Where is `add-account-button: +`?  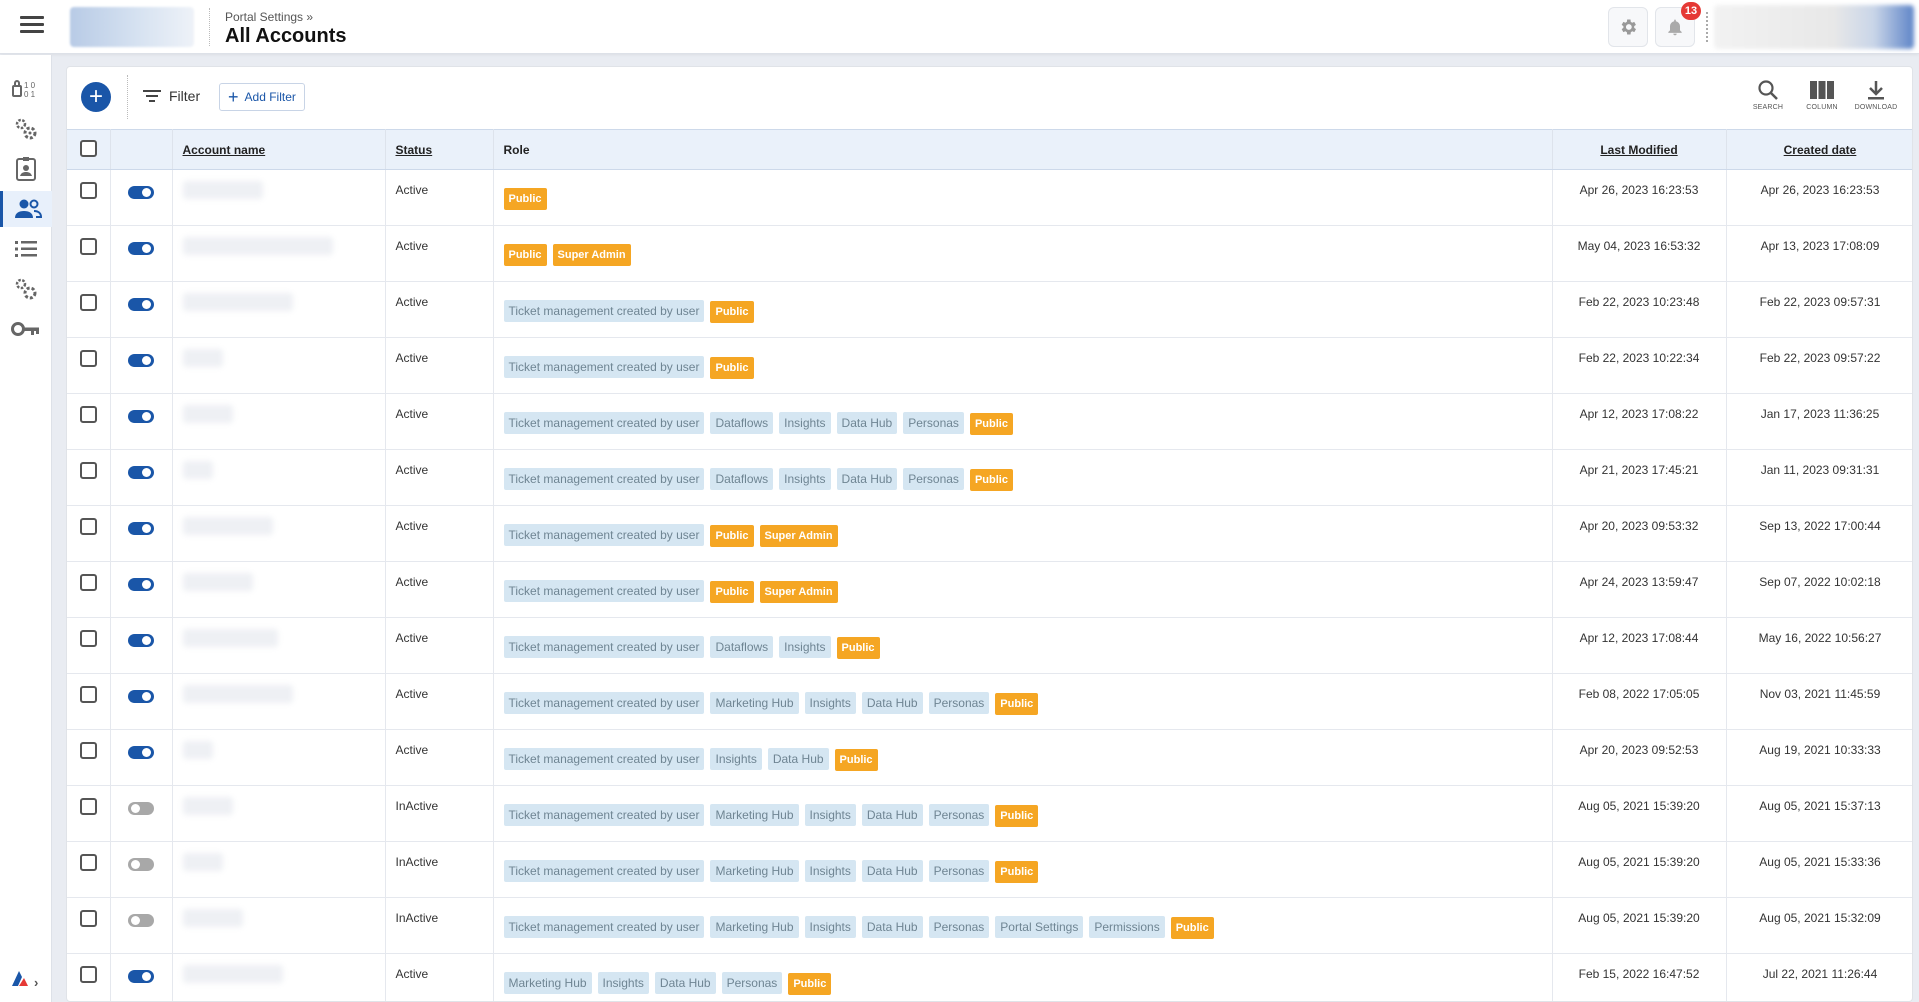
add-account-button: + is located at coordinates (96, 97).